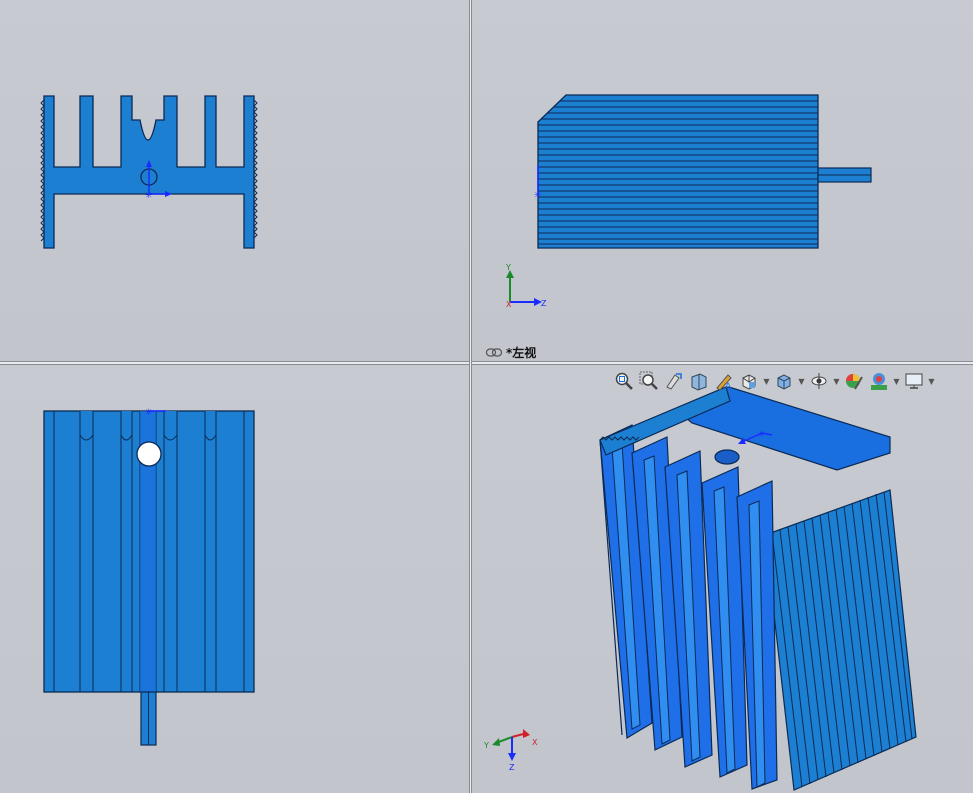  I want to click on front-view-part: ✳, so click(149, 172).